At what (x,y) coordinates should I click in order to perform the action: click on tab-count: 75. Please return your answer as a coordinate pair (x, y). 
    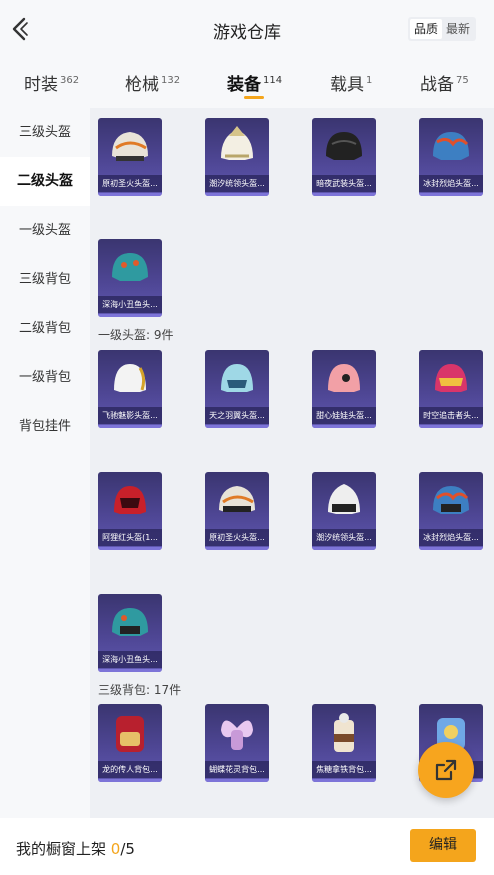
    Looking at the image, I should click on (462, 81).